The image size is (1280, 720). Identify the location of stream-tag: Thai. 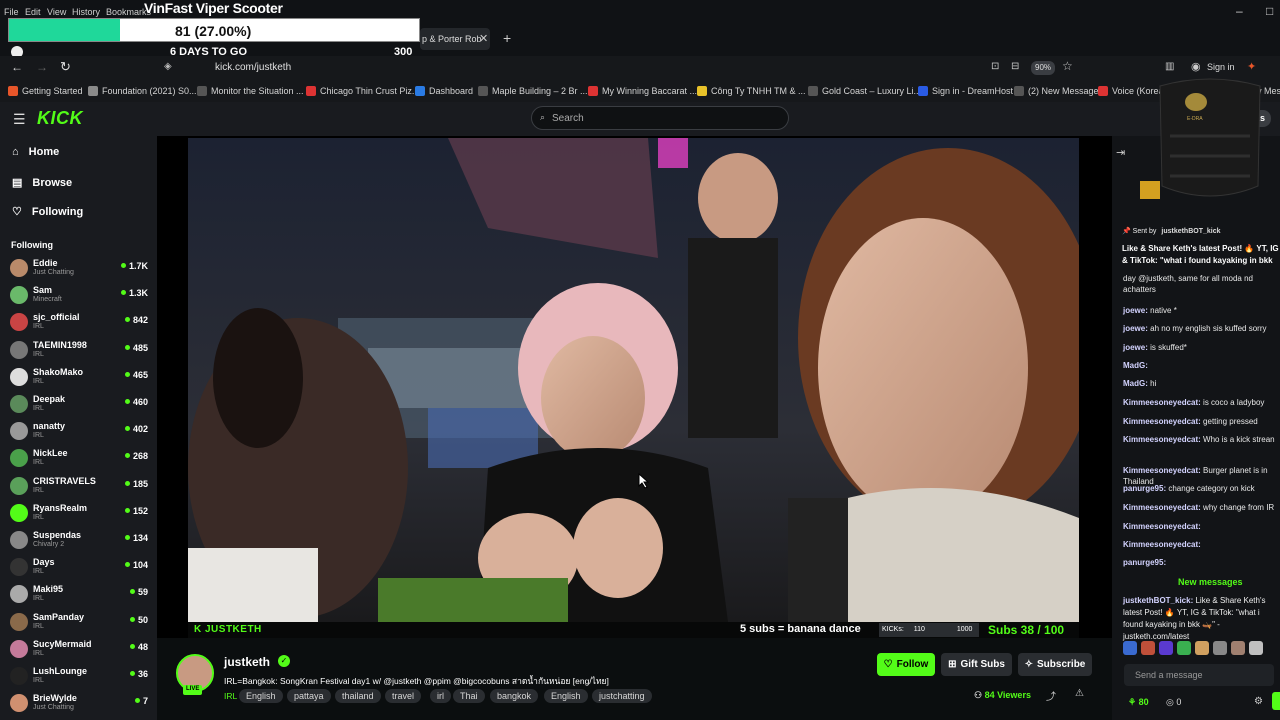
(469, 696).